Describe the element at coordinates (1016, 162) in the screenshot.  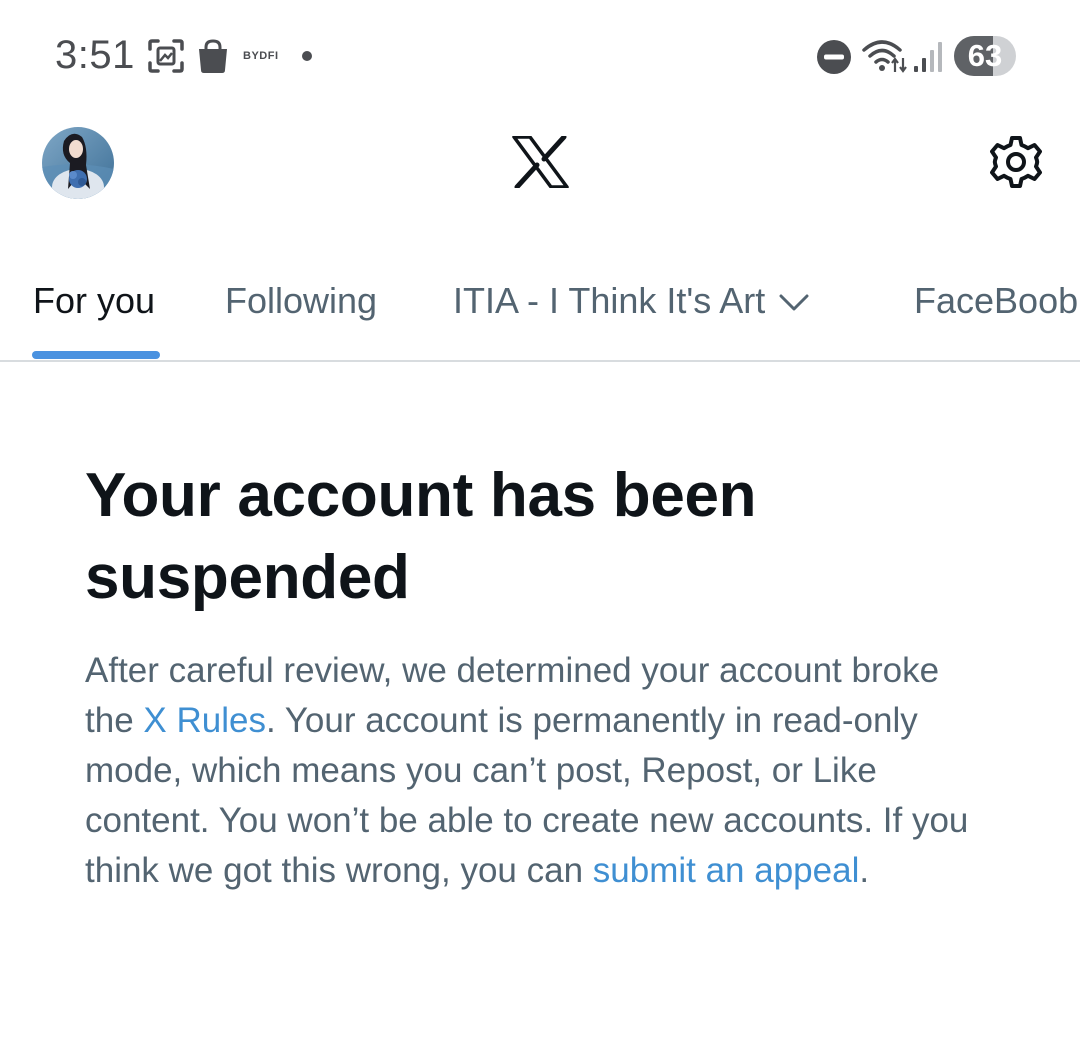
I see `gear-icon` at that location.